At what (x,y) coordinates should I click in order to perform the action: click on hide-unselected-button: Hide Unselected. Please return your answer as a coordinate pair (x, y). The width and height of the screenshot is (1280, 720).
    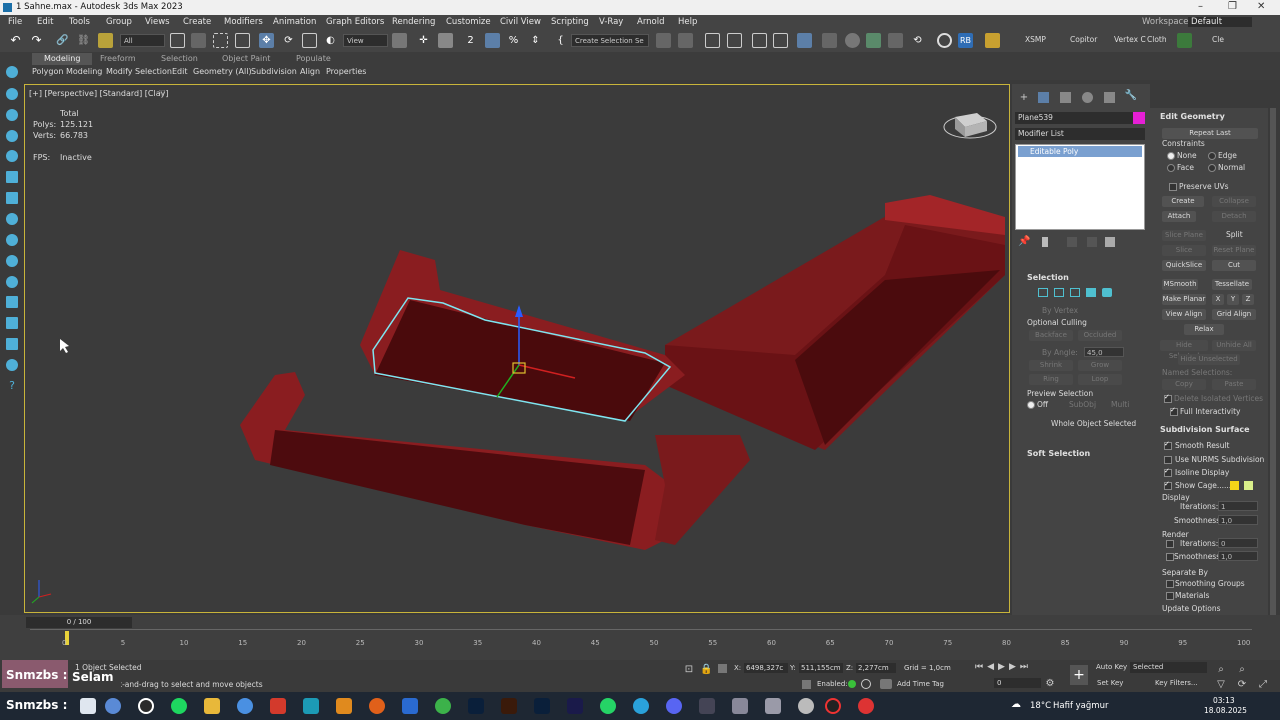
    Looking at the image, I should click on (1209, 359).